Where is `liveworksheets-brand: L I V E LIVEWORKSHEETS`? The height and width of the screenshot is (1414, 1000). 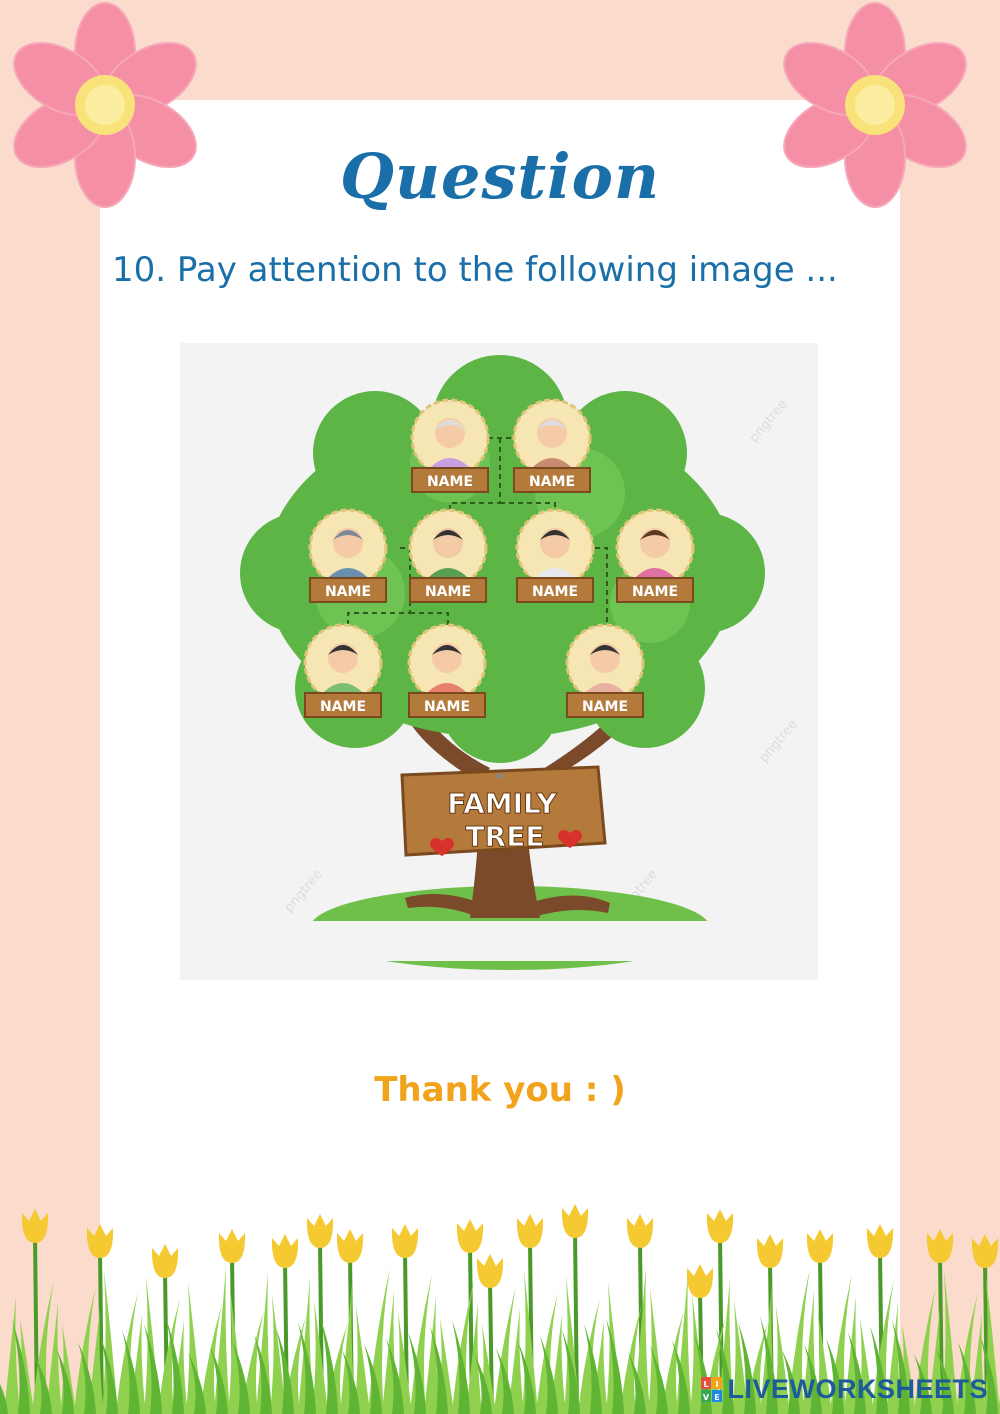 liveworksheets-brand: L I V E LIVEWORKSHEETS is located at coordinates (844, 1389).